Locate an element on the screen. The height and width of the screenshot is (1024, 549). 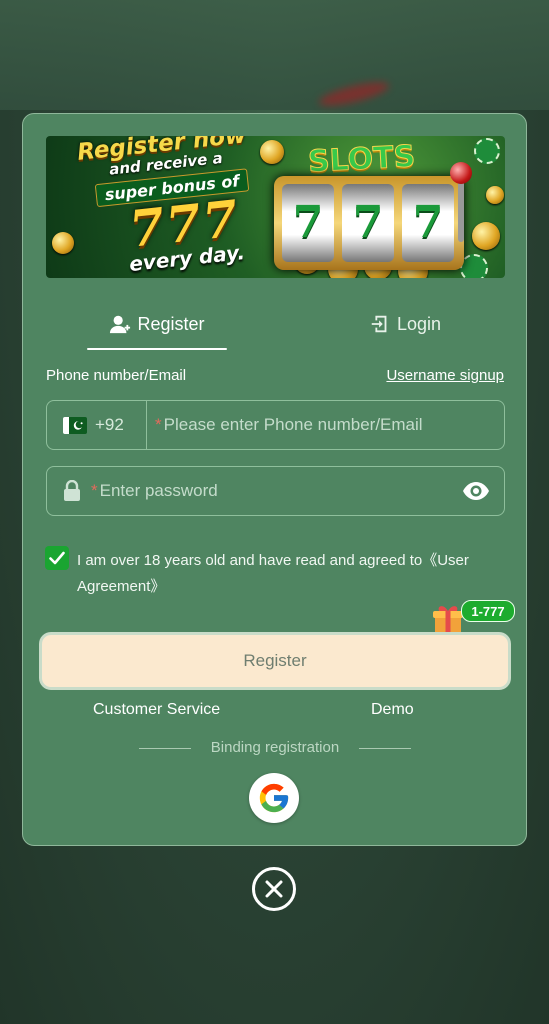
lock-icon is located at coordinates (72, 490).